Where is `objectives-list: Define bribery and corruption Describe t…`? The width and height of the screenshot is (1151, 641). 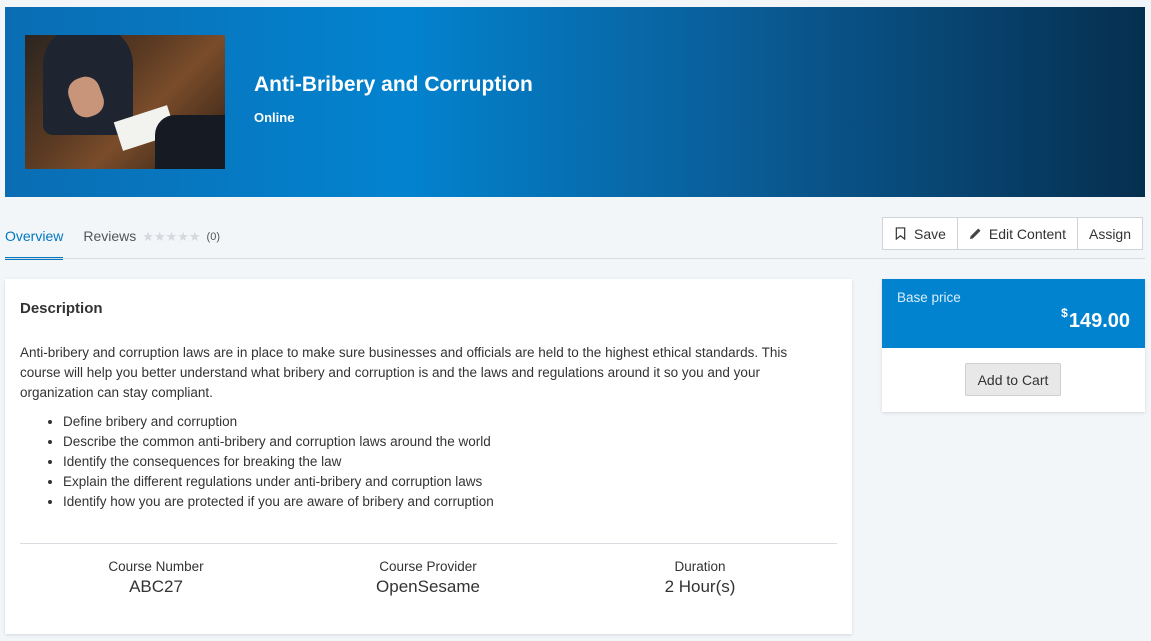 objectives-list: Define bribery and corruption Describe t… is located at coordinates (278, 462).